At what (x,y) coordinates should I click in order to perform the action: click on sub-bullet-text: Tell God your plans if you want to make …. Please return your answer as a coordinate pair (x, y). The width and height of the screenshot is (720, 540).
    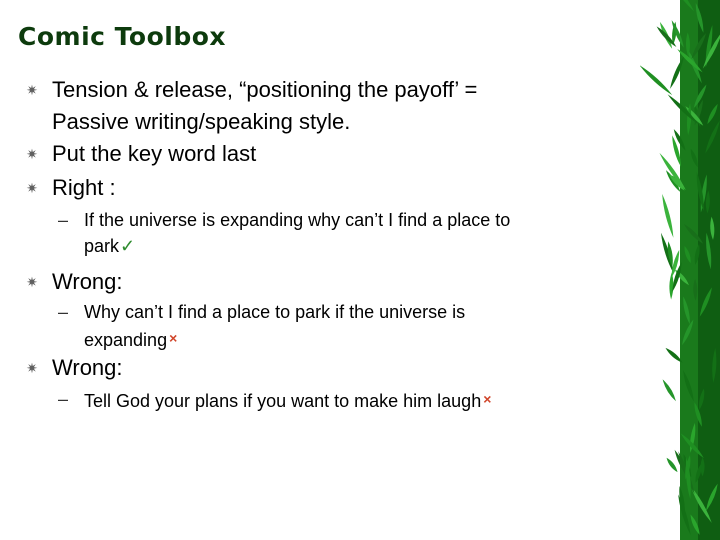
    Looking at the image, I should click on (334, 400).